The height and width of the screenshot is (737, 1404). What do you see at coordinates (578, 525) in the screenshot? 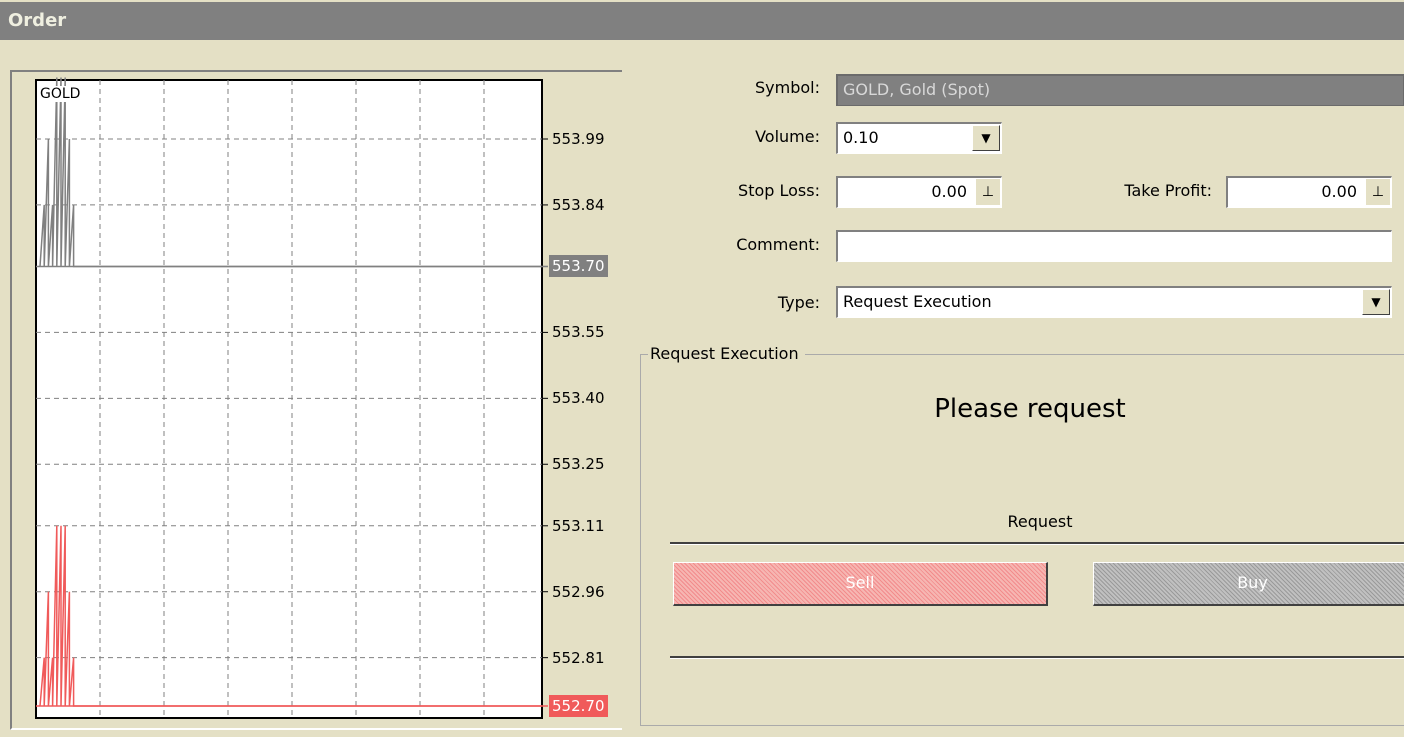
I see `y-tick-label: 553.11` at bounding box center [578, 525].